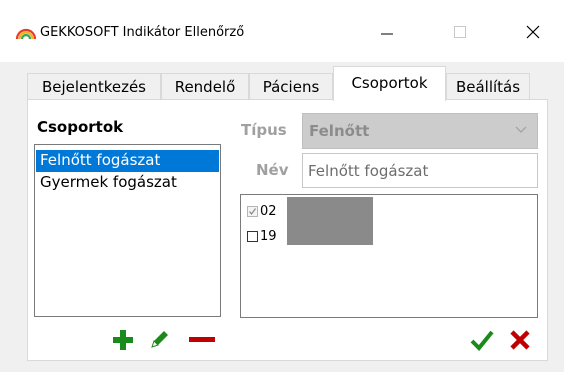 Image resolution: width=564 pixels, height=372 pixels. Describe the element at coordinates (268, 211) in the screenshot. I see `member-label: 02` at that location.